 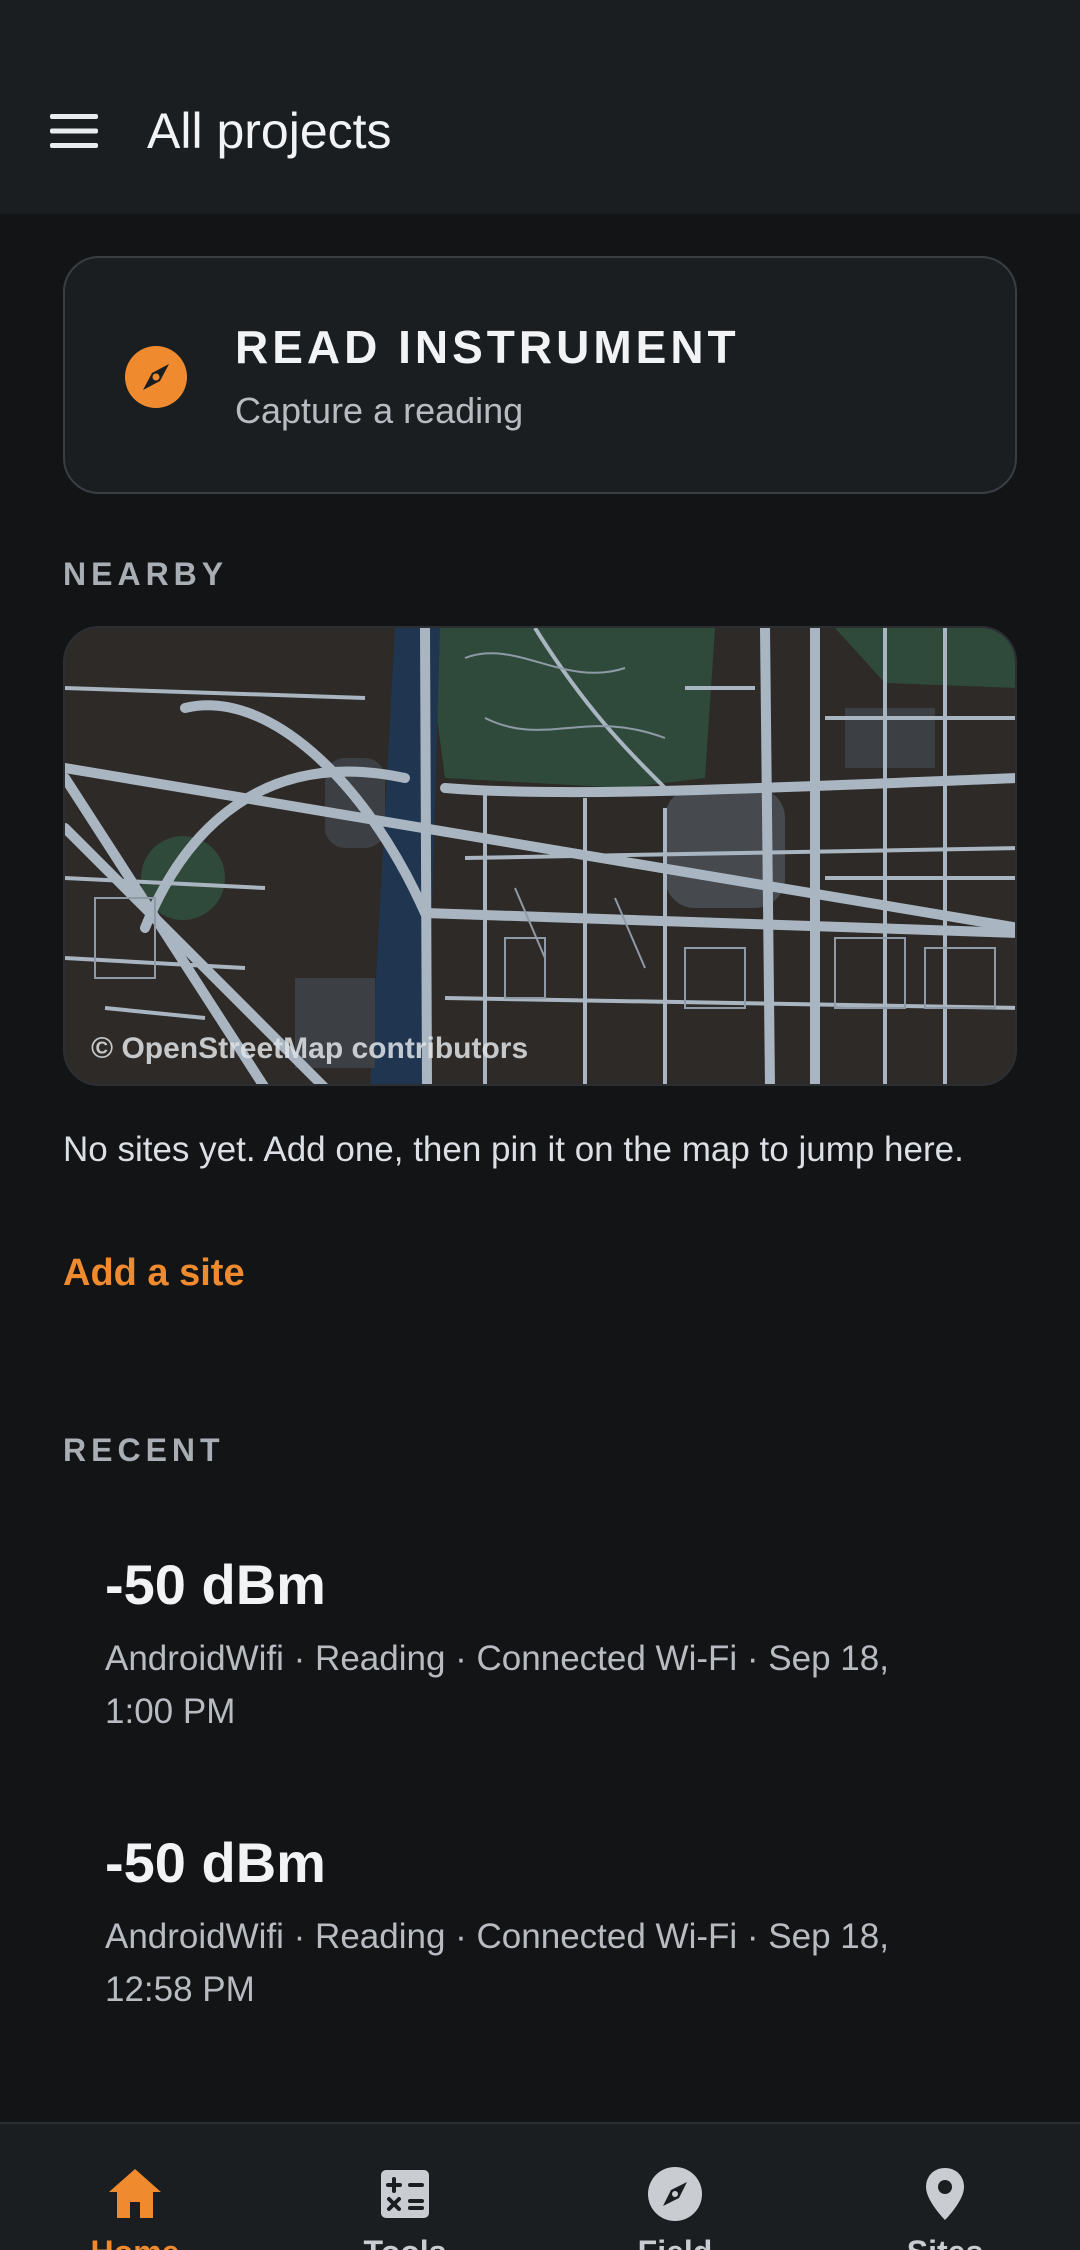 What do you see at coordinates (269, 131) in the screenshot?
I see `page-title: All projects` at bounding box center [269, 131].